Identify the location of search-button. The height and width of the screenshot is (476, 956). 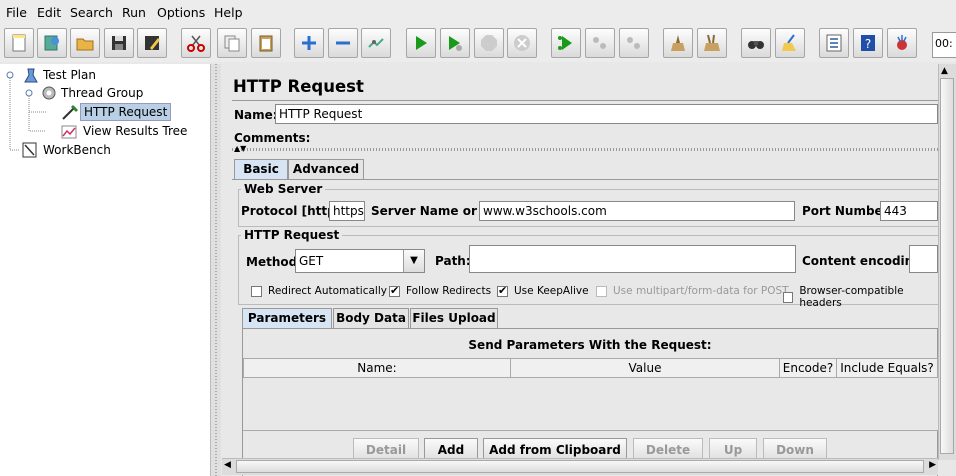
(756, 43).